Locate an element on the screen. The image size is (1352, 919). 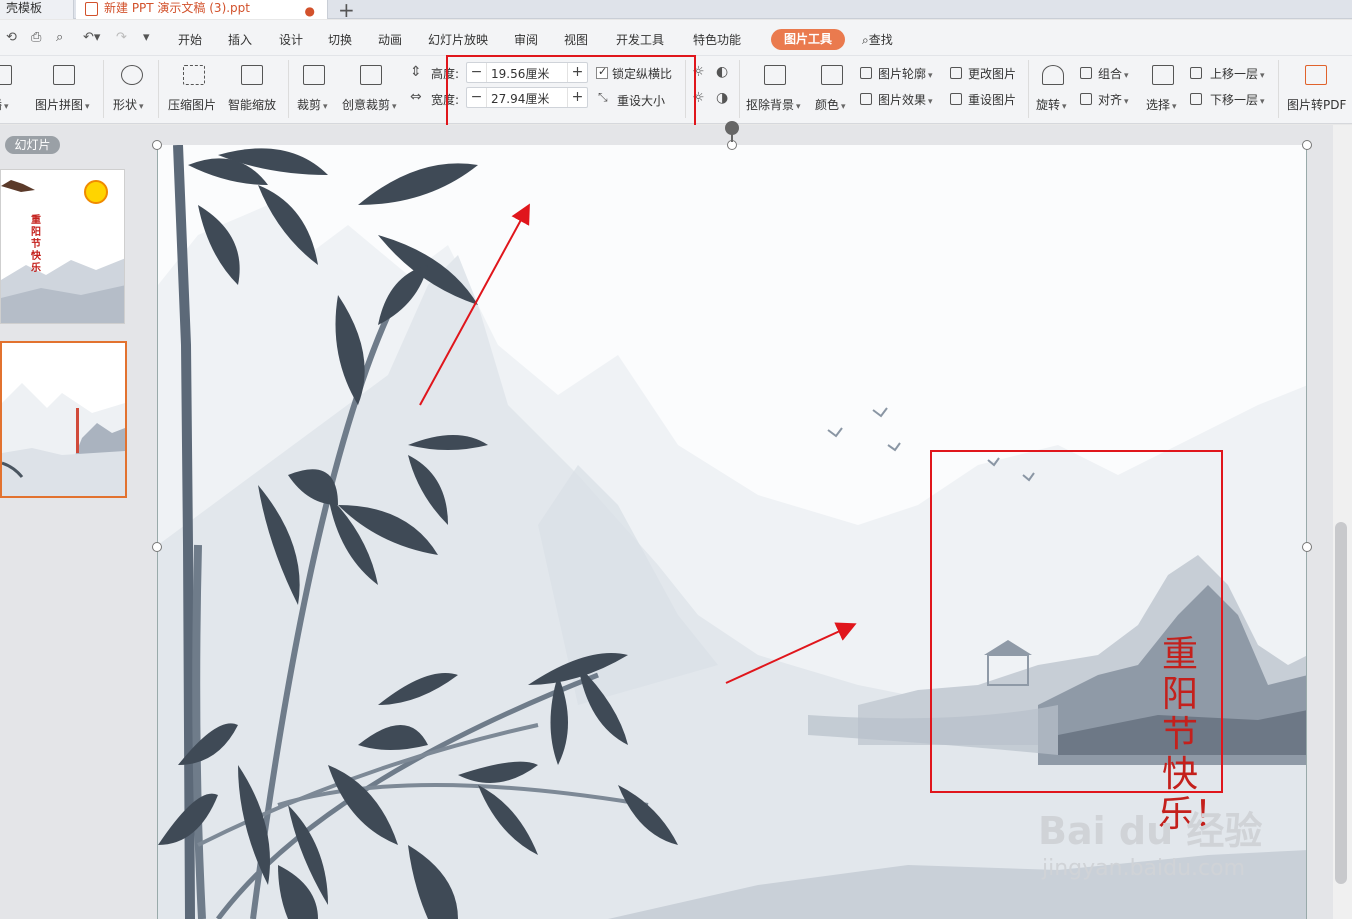
baidu-watermark: Bai du 经验 jingyan.baidu.com is located at coordinates (1163, 845).